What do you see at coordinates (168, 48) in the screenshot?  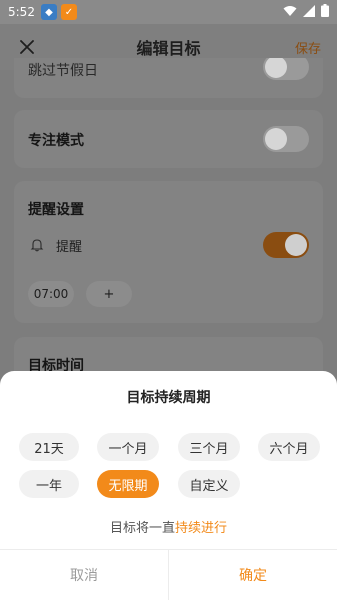 I see `page-title: 编辑目标` at bounding box center [168, 48].